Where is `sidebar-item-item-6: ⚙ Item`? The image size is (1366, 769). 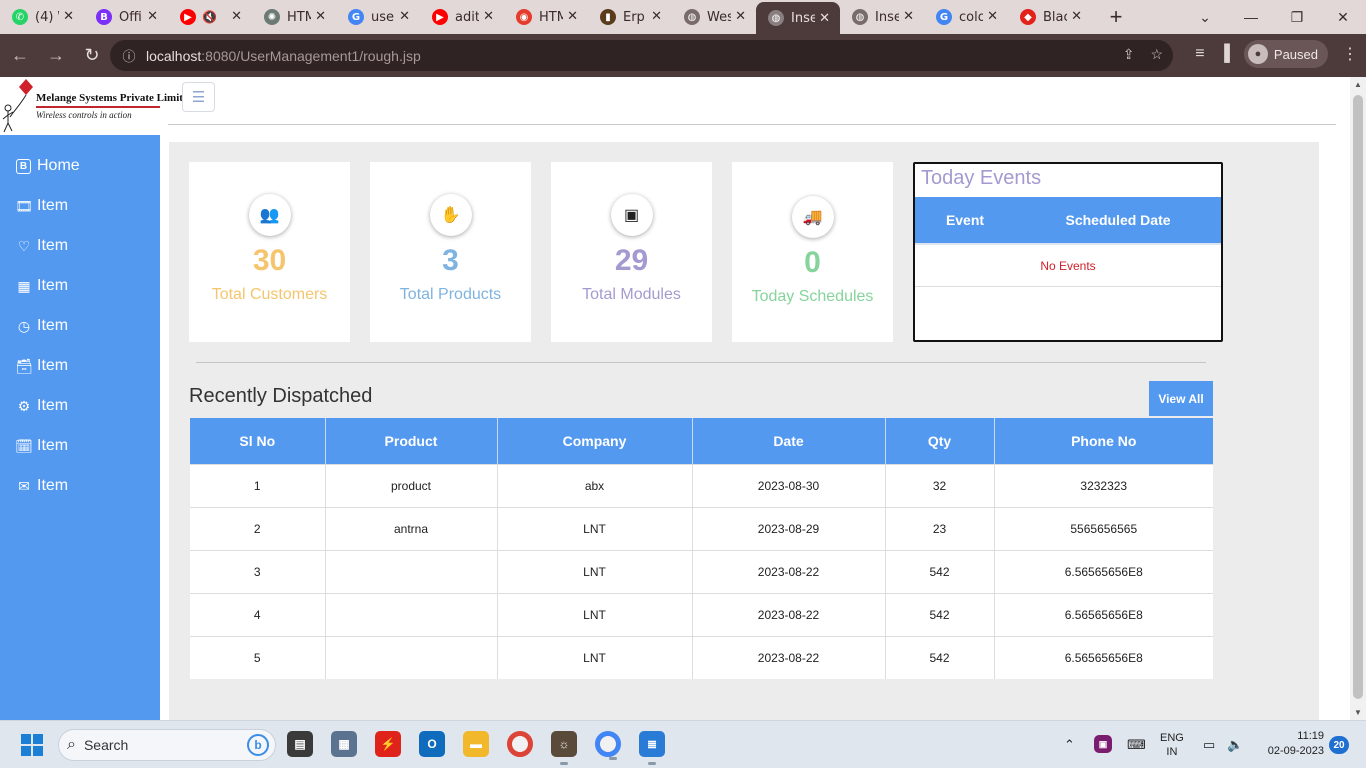
sidebar-item-item-6: ⚙ Item is located at coordinates (80, 406).